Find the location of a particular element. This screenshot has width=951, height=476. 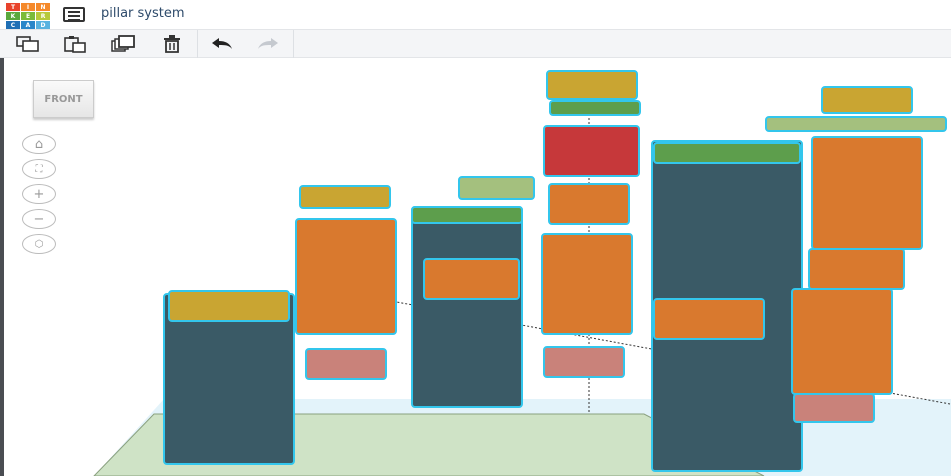

paste-button is located at coordinates (75, 44).